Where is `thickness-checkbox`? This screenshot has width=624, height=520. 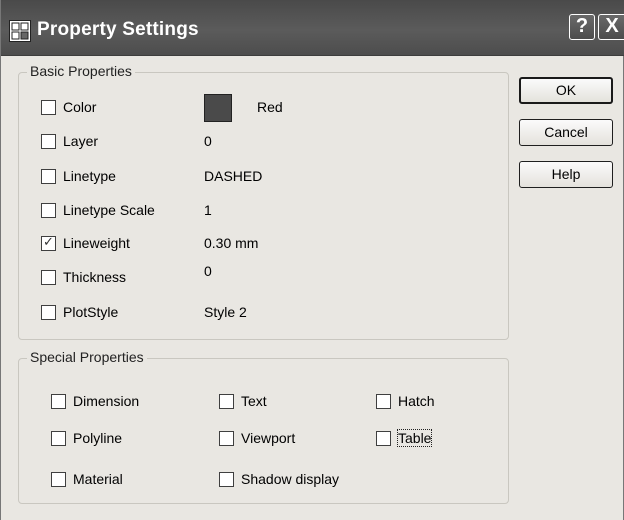
thickness-checkbox is located at coordinates (48, 277).